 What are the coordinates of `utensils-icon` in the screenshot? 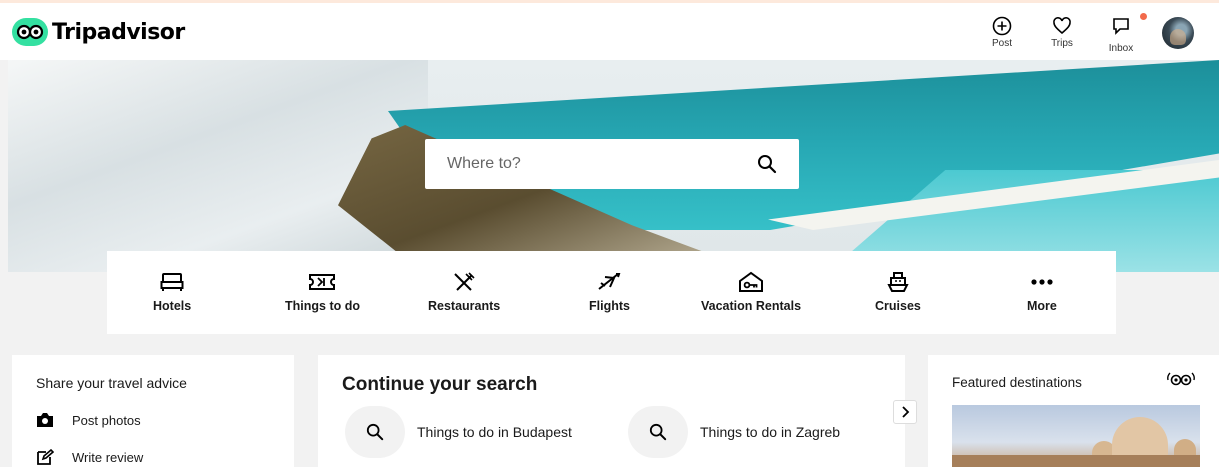 It's located at (464, 281).